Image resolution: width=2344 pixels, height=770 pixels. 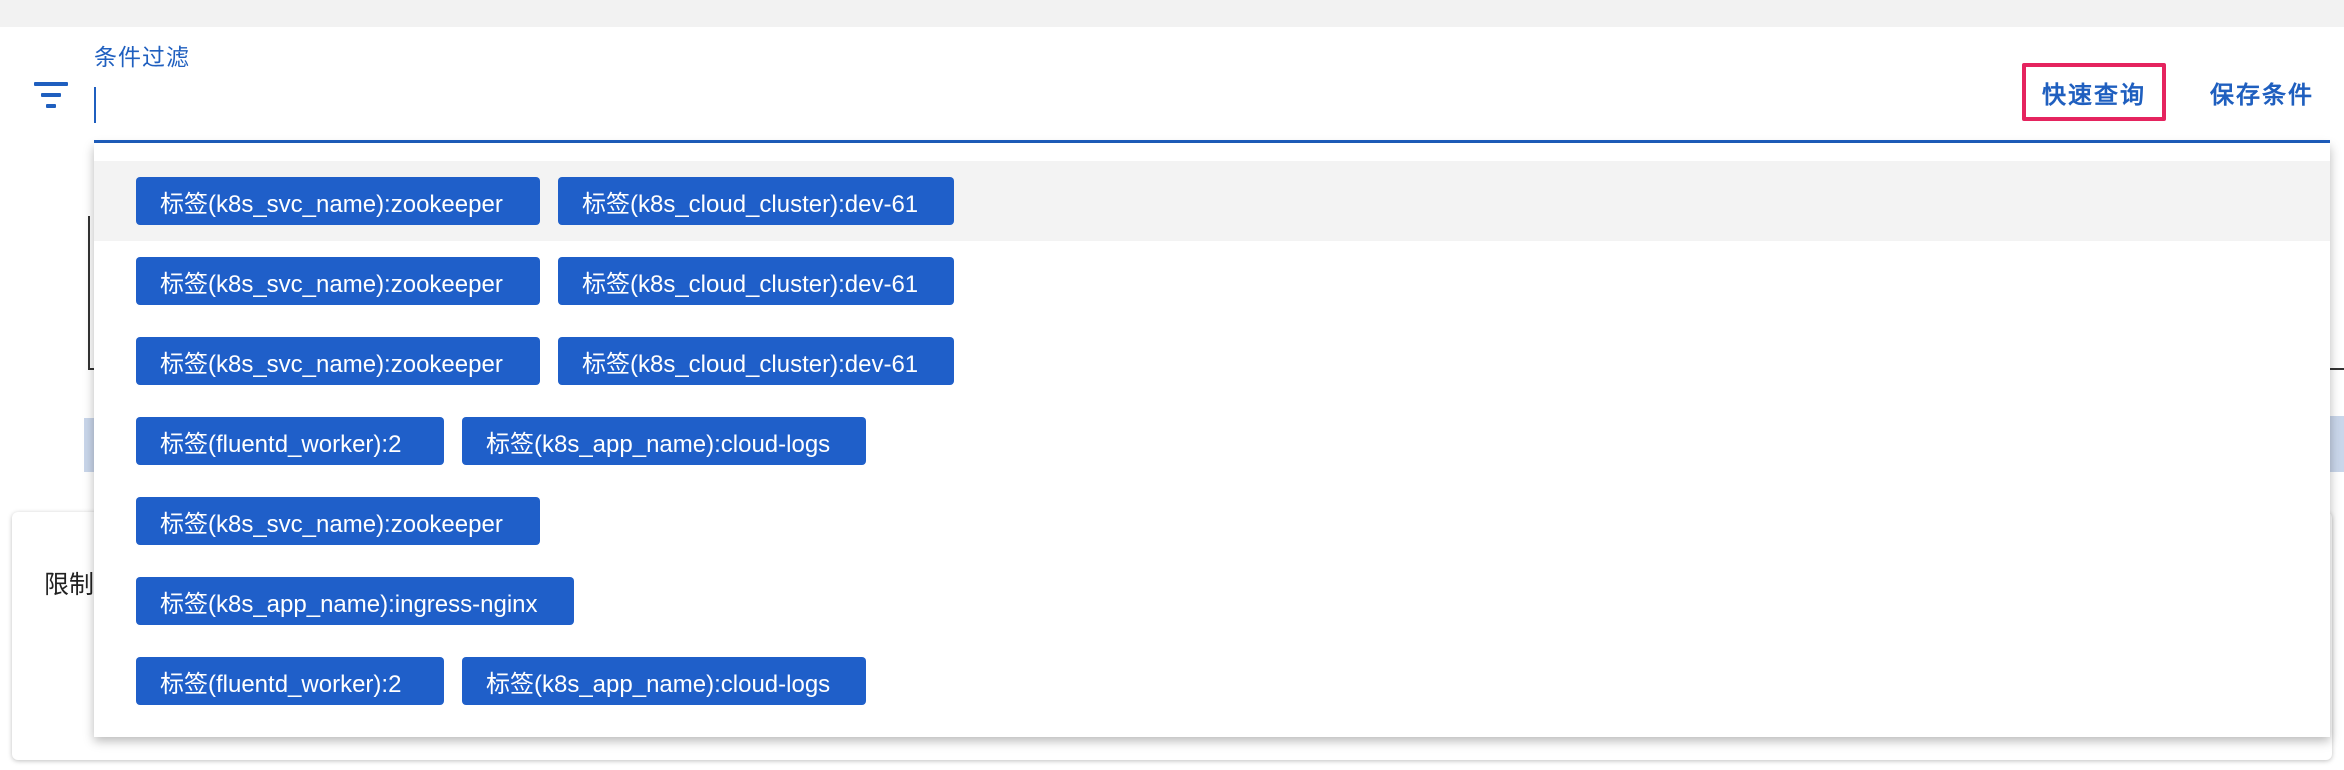 I want to click on quick-query-button: 快速查询, so click(x=2094, y=92).